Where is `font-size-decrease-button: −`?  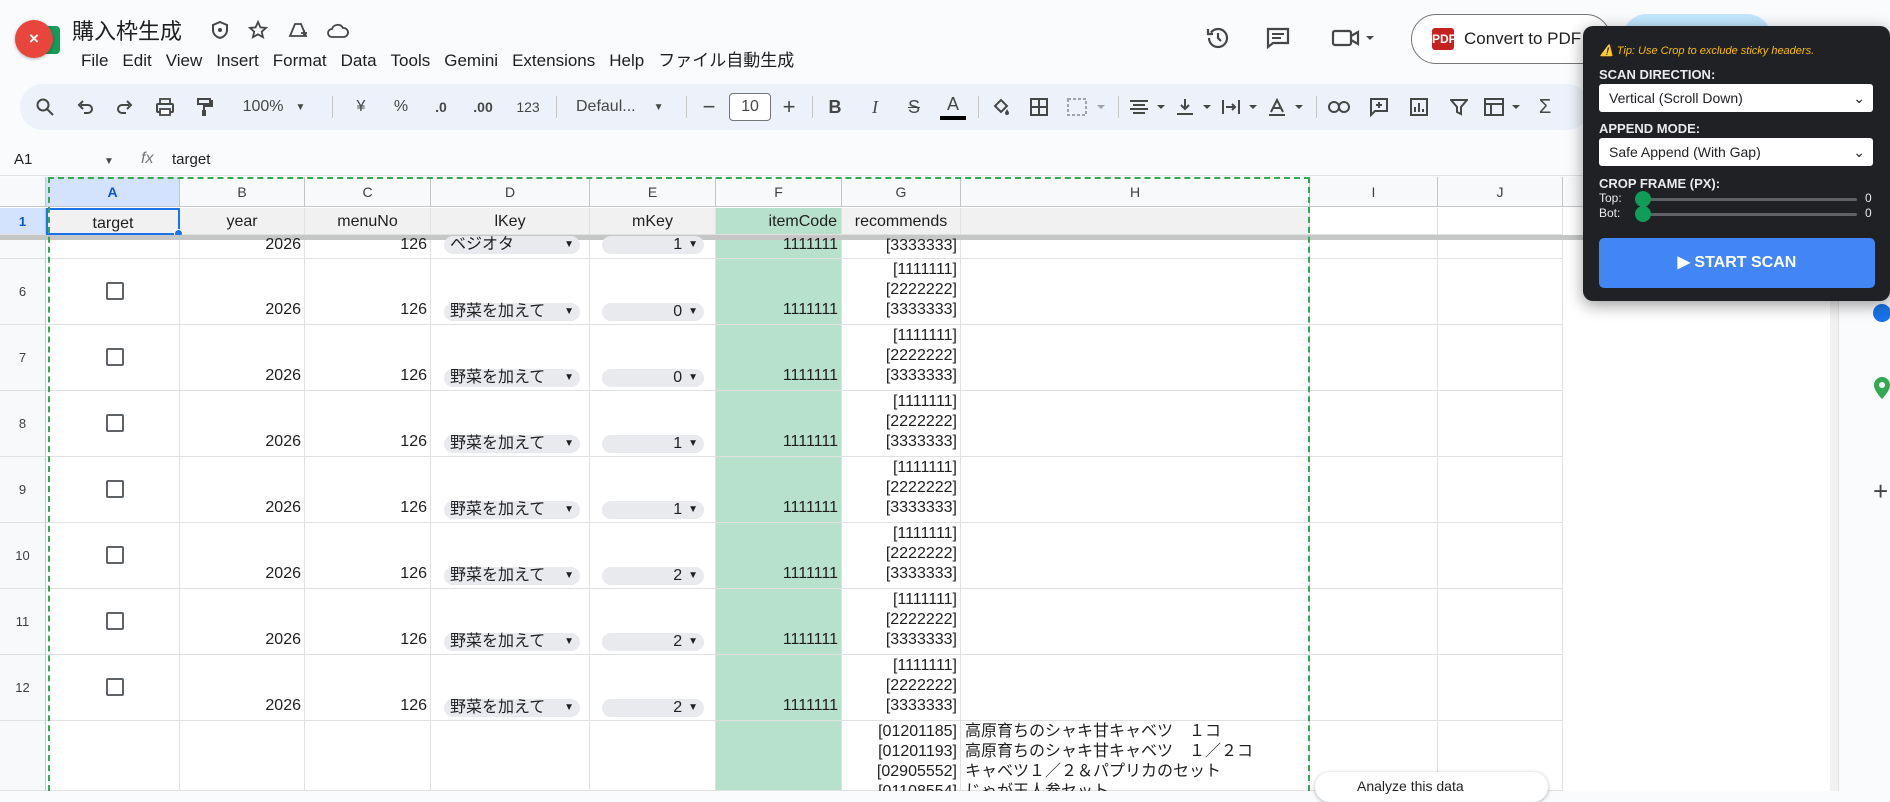
font-size-decrease-button: − is located at coordinates (709, 107).